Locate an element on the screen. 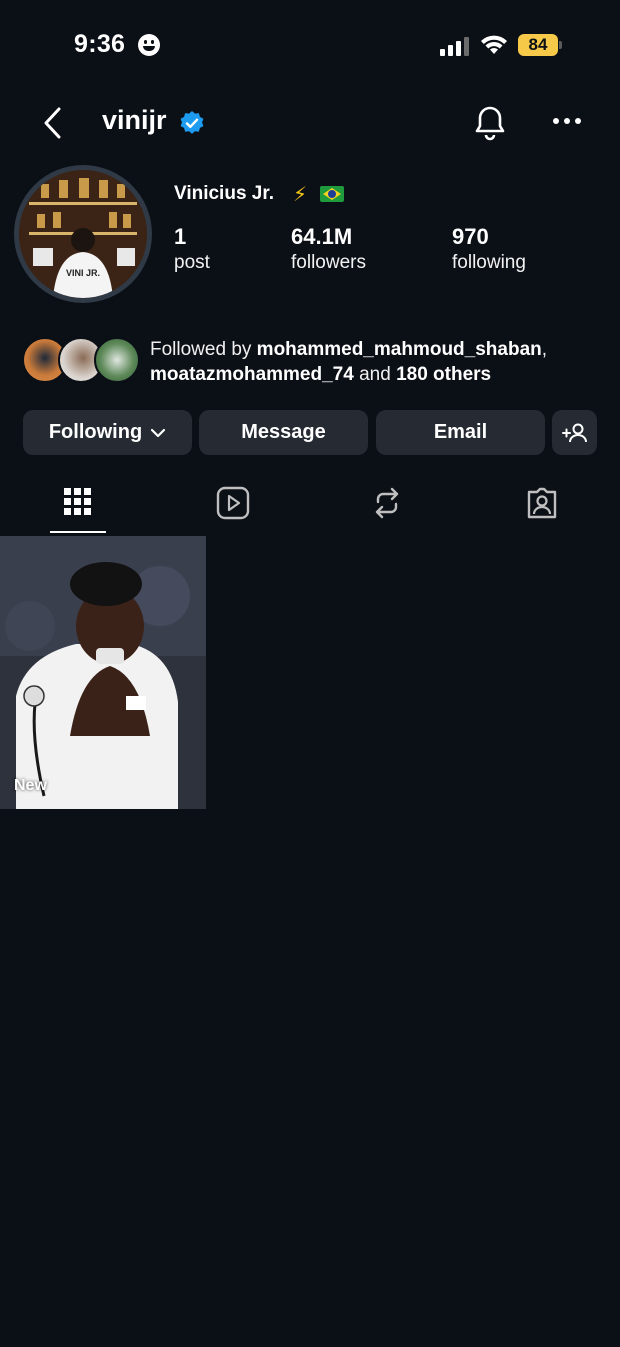 Image resolution: width=620 pixels, height=1347 pixels. email-button: Email is located at coordinates (460, 432).